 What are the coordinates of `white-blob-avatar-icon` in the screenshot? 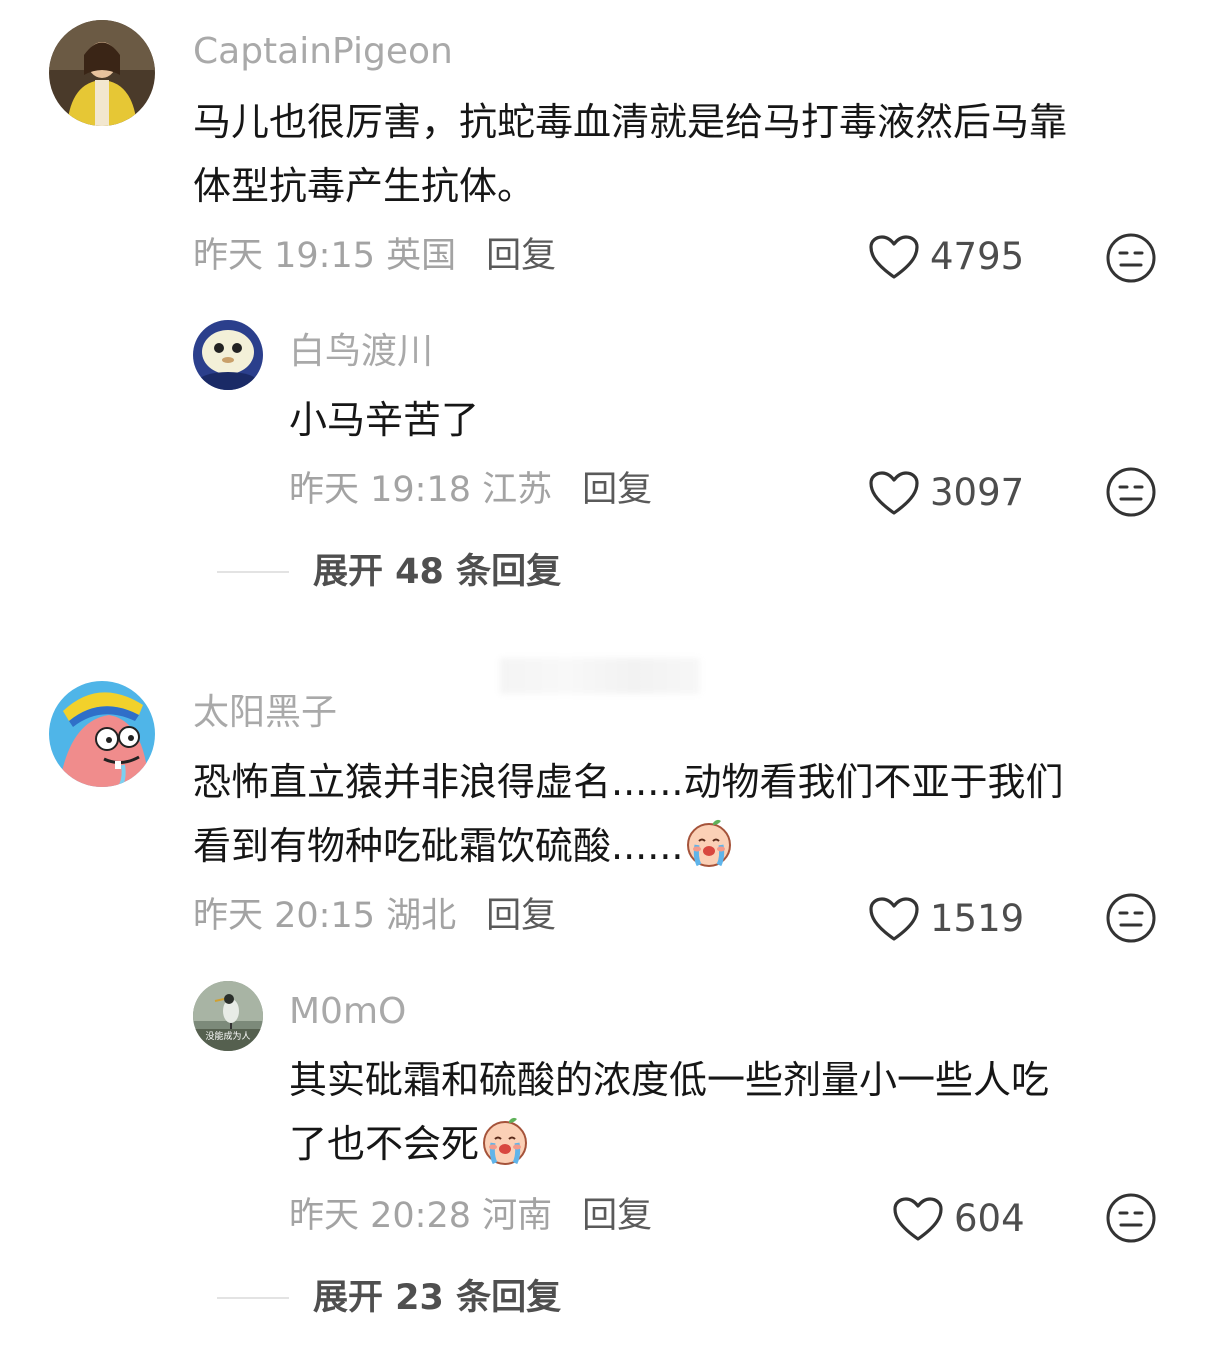 It's located at (228, 355).